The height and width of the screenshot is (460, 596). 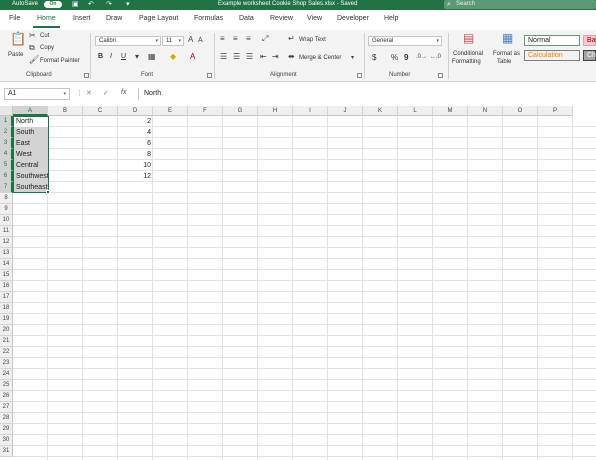 I want to click on row-header-13: 13, so click(x=6, y=253).